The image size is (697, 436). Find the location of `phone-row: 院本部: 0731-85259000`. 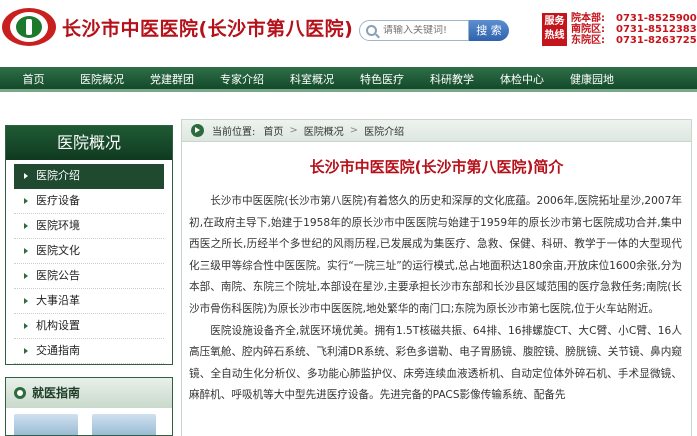

phone-row: 院本部: 0731-85259000 is located at coordinates (634, 18).